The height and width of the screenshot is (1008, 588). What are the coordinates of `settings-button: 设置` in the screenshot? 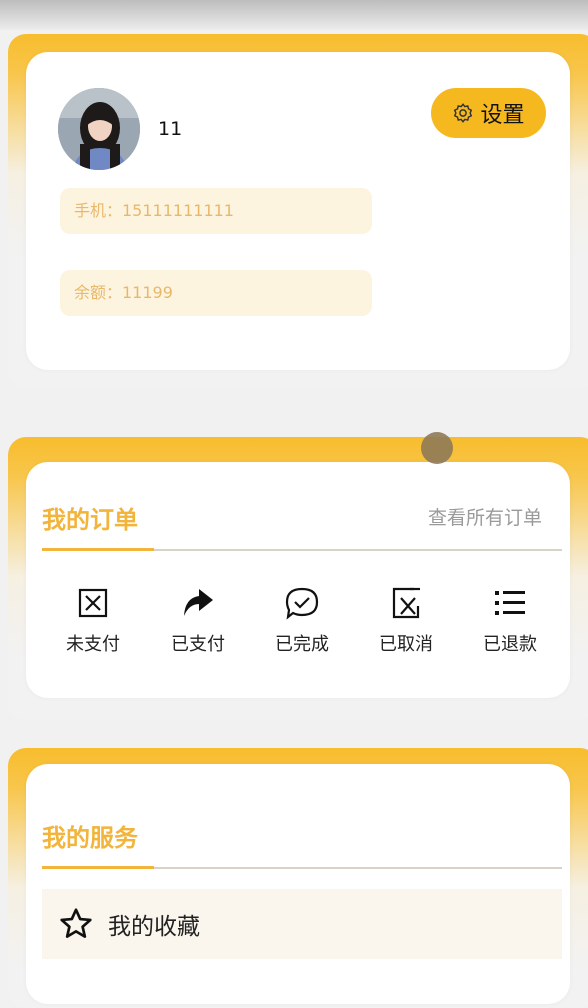 It's located at (488, 113).